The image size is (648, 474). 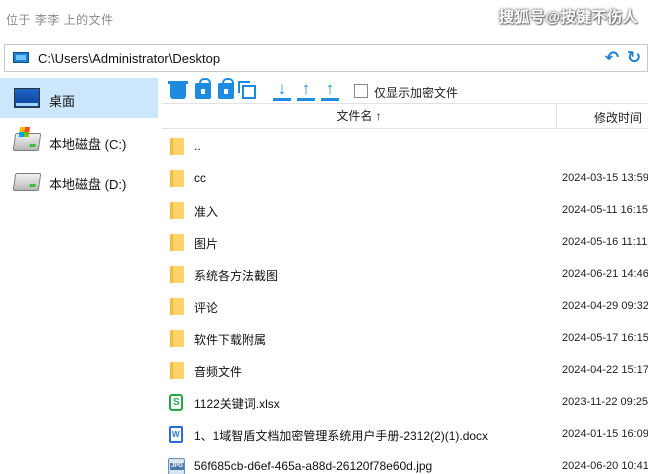 I want to click on file-row: 准入 2024-05-11 16:15, so click(x=405, y=210).